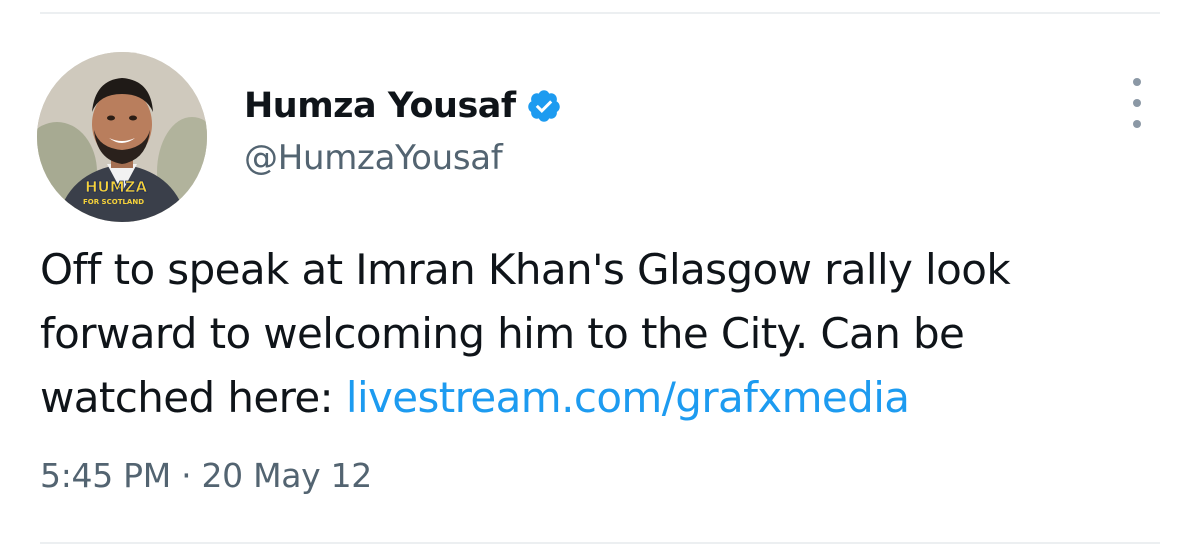  What do you see at coordinates (116, 187) in the screenshot?
I see `avatar-caption-main: HUMZA` at bounding box center [116, 187].